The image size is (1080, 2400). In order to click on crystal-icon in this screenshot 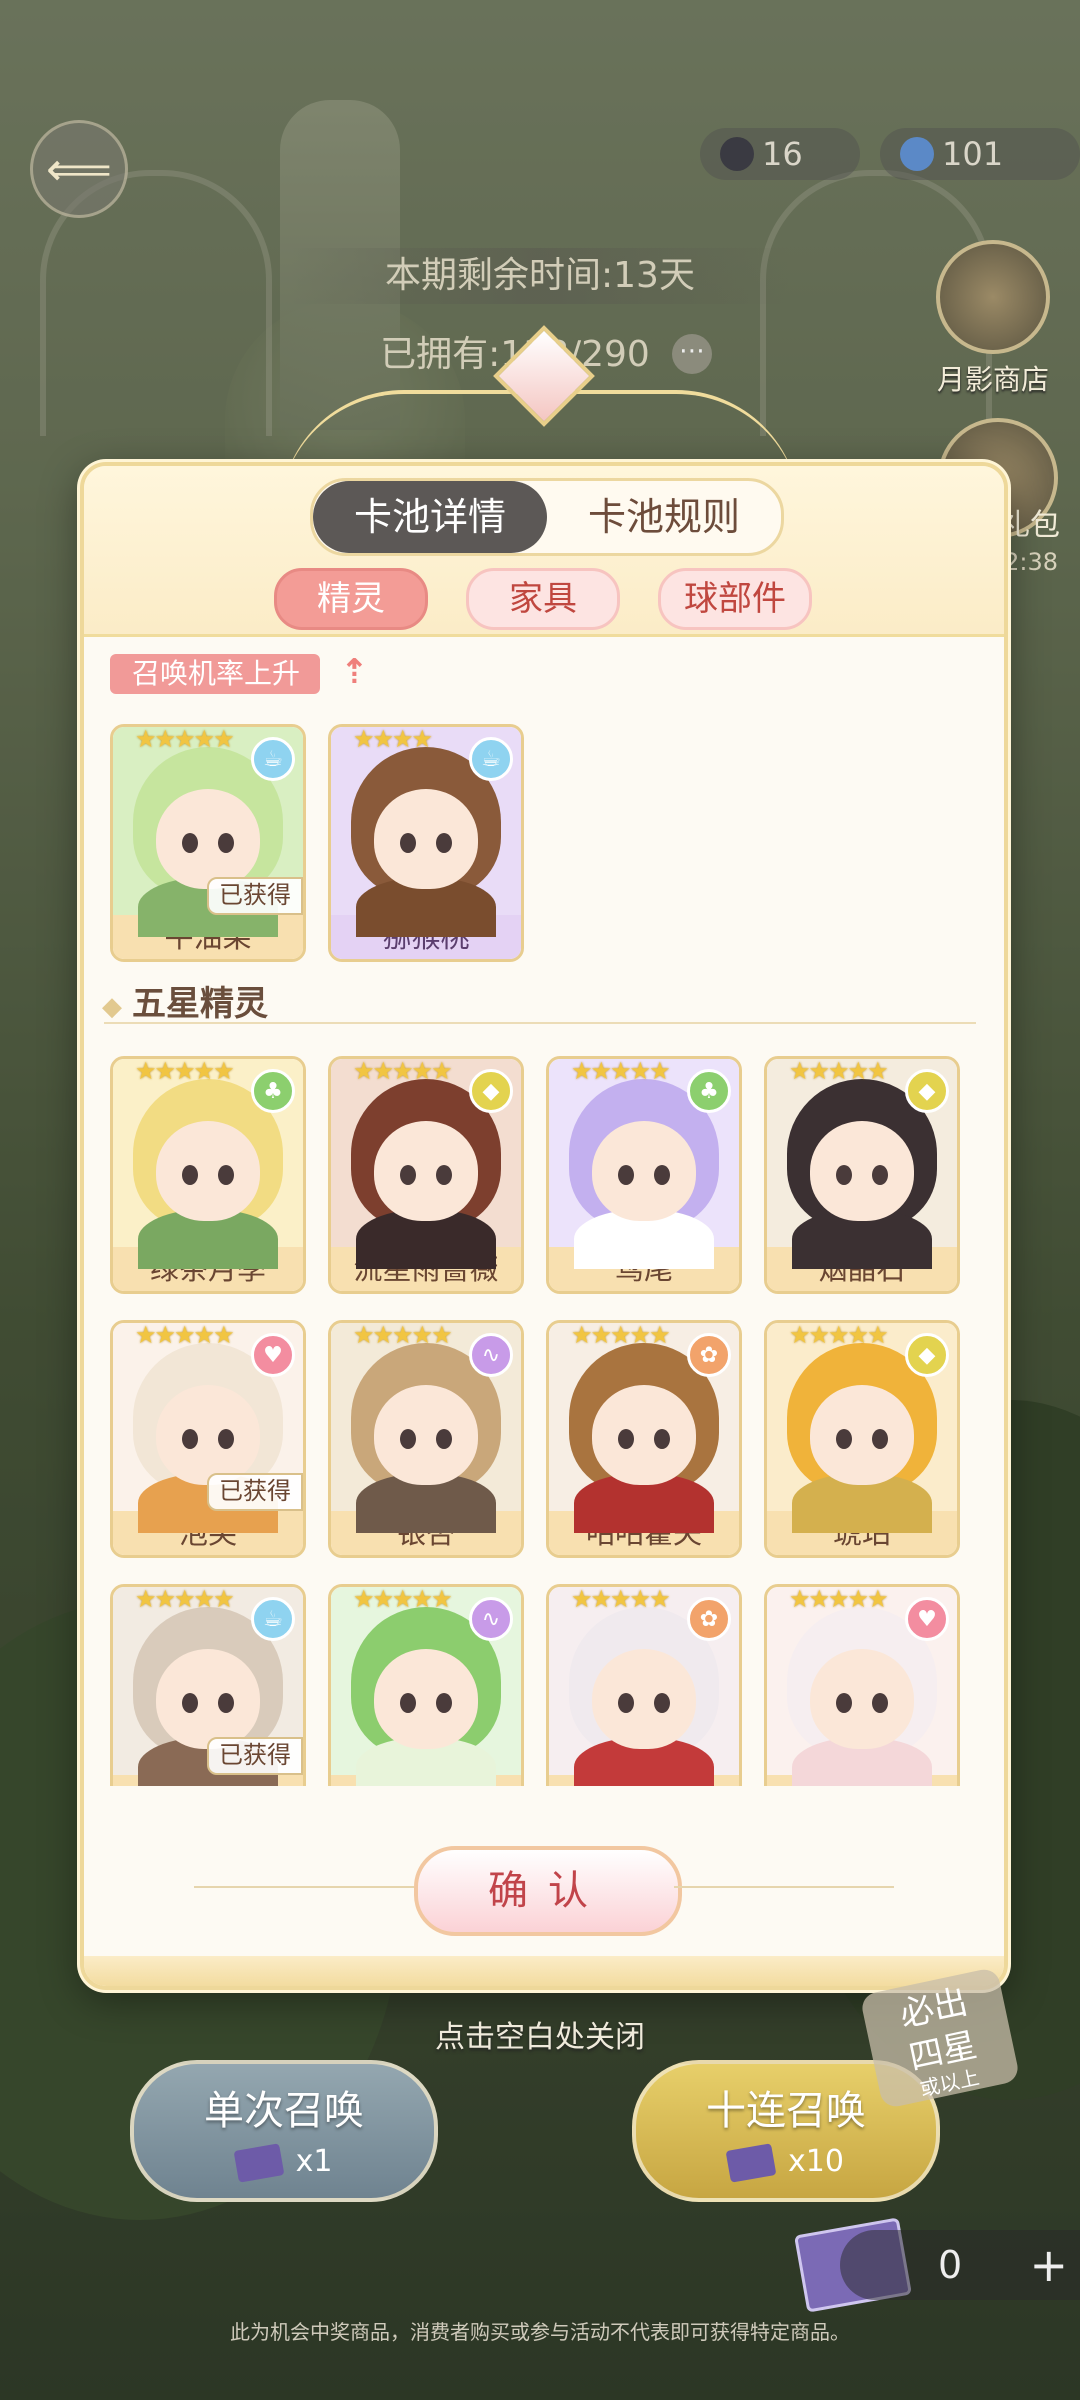, I will do `click(917, 154)`.